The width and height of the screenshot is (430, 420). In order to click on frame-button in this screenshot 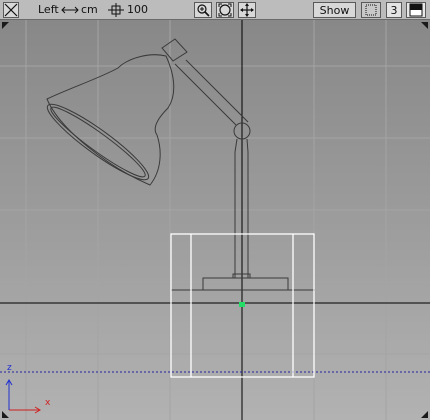, I will do `click(225, 10)`.